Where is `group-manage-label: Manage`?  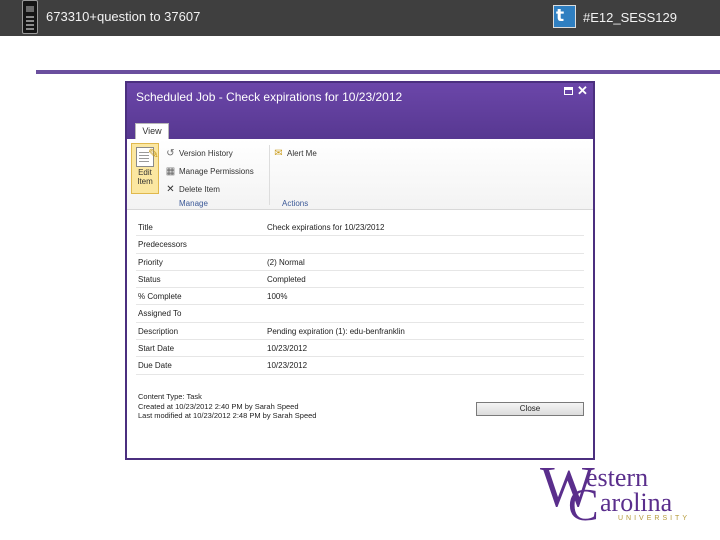 group-manage-label: Manage is located at coordinates (193, 203).